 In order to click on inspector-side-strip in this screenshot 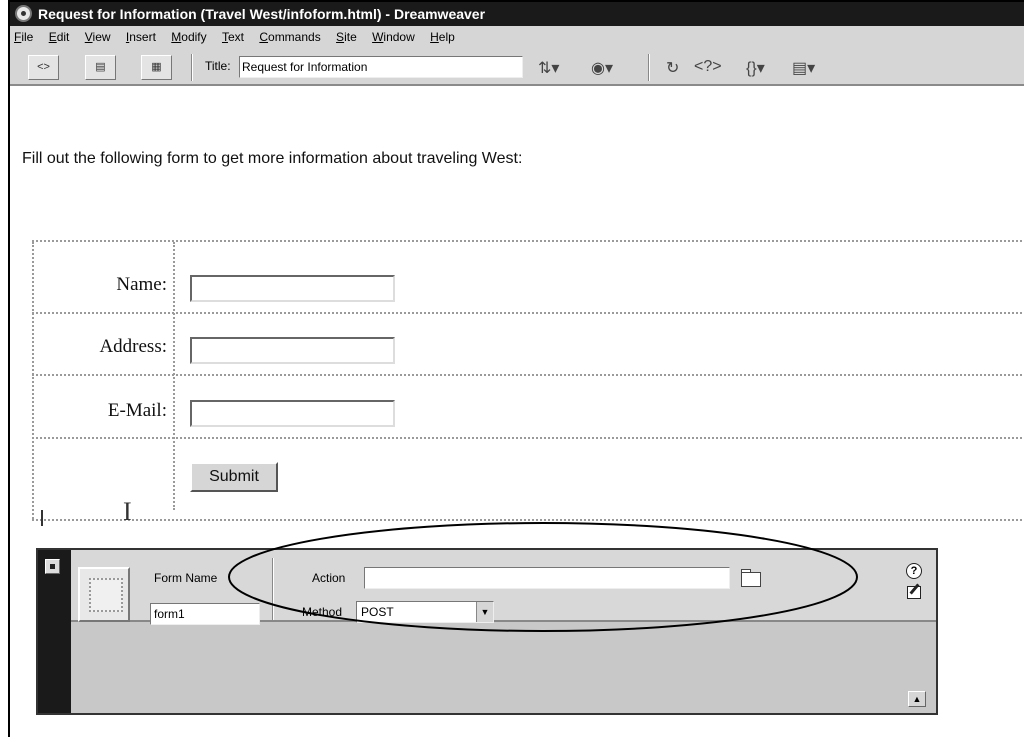, I will do `click(54, 631)`.